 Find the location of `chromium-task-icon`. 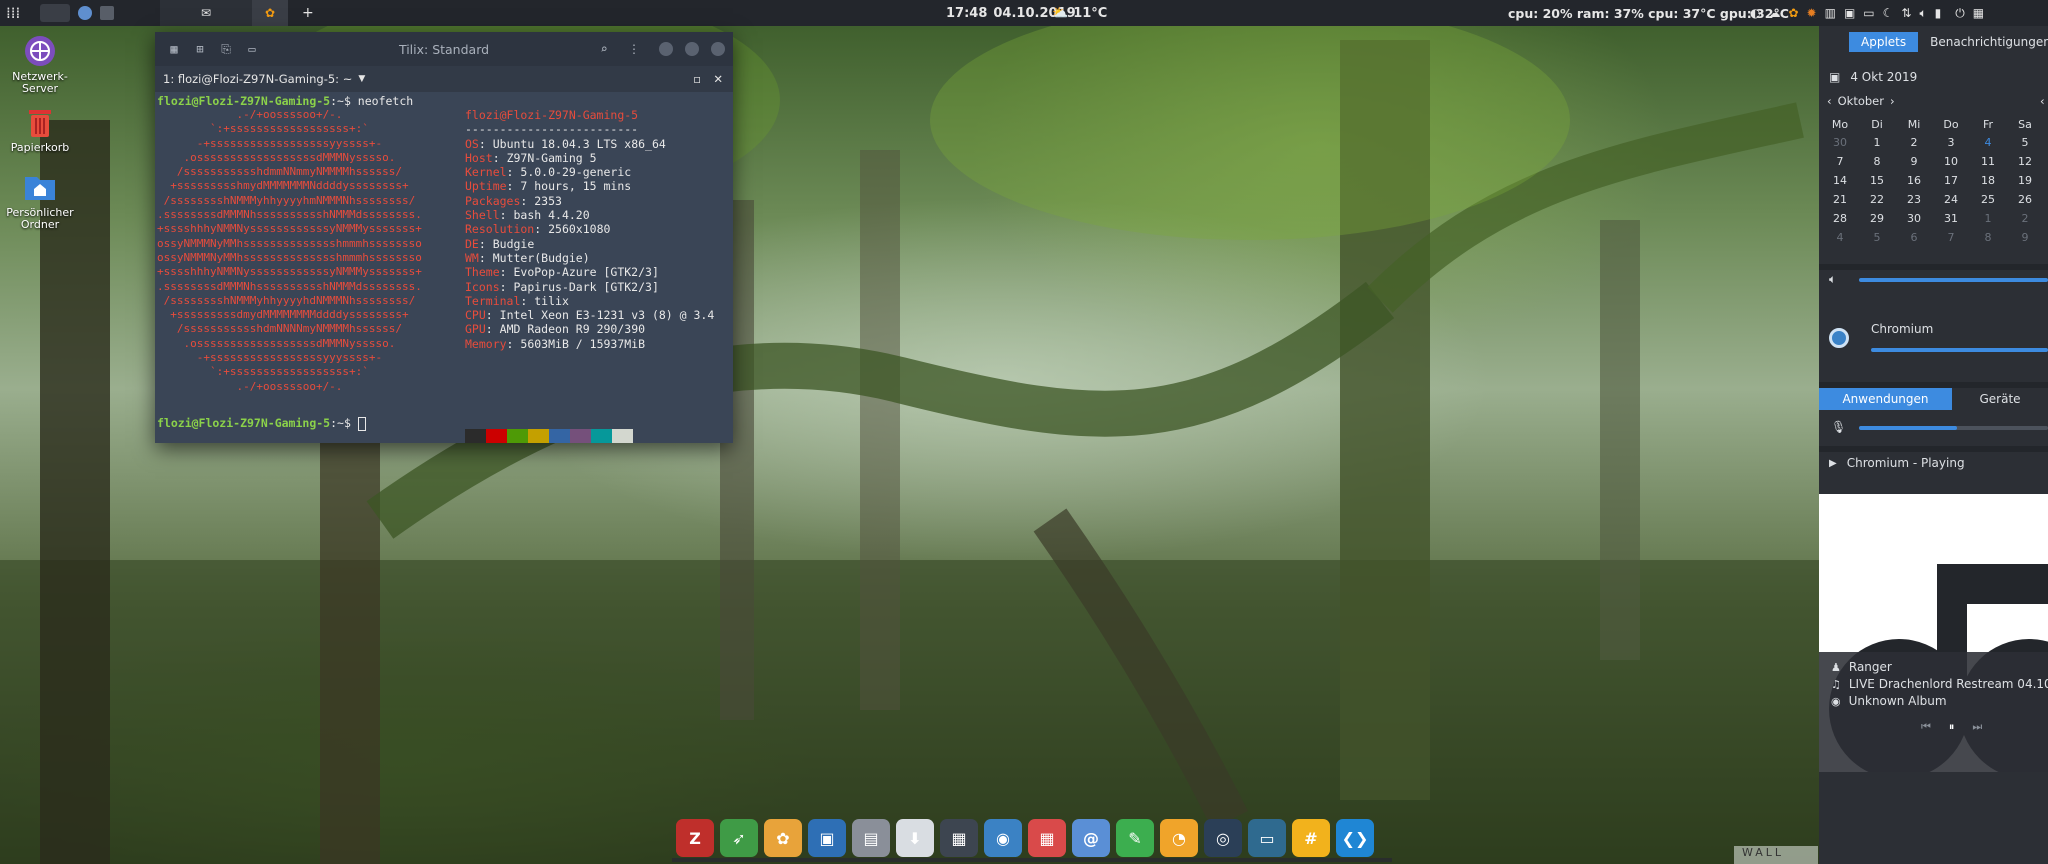

chromium-task-icon is located at coordinates (85, 13).